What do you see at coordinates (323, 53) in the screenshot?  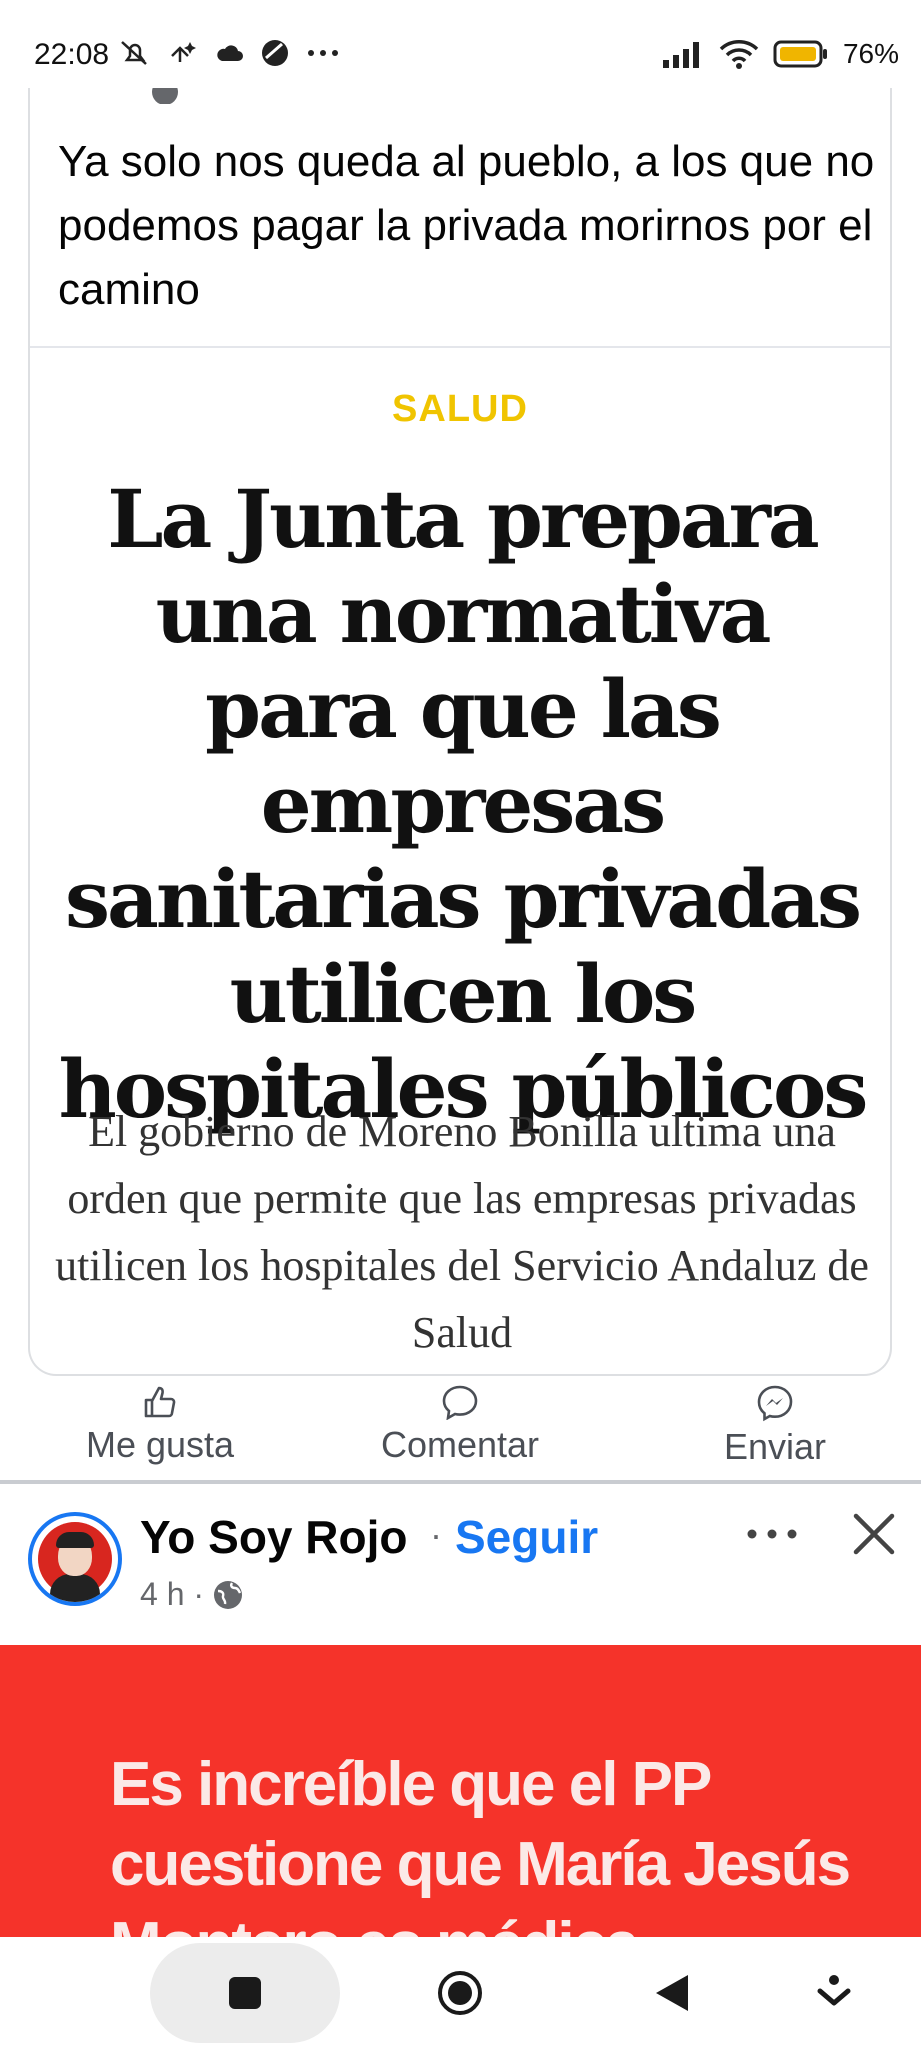 I see `more-dots-icon` at bounding box center [323, 53].